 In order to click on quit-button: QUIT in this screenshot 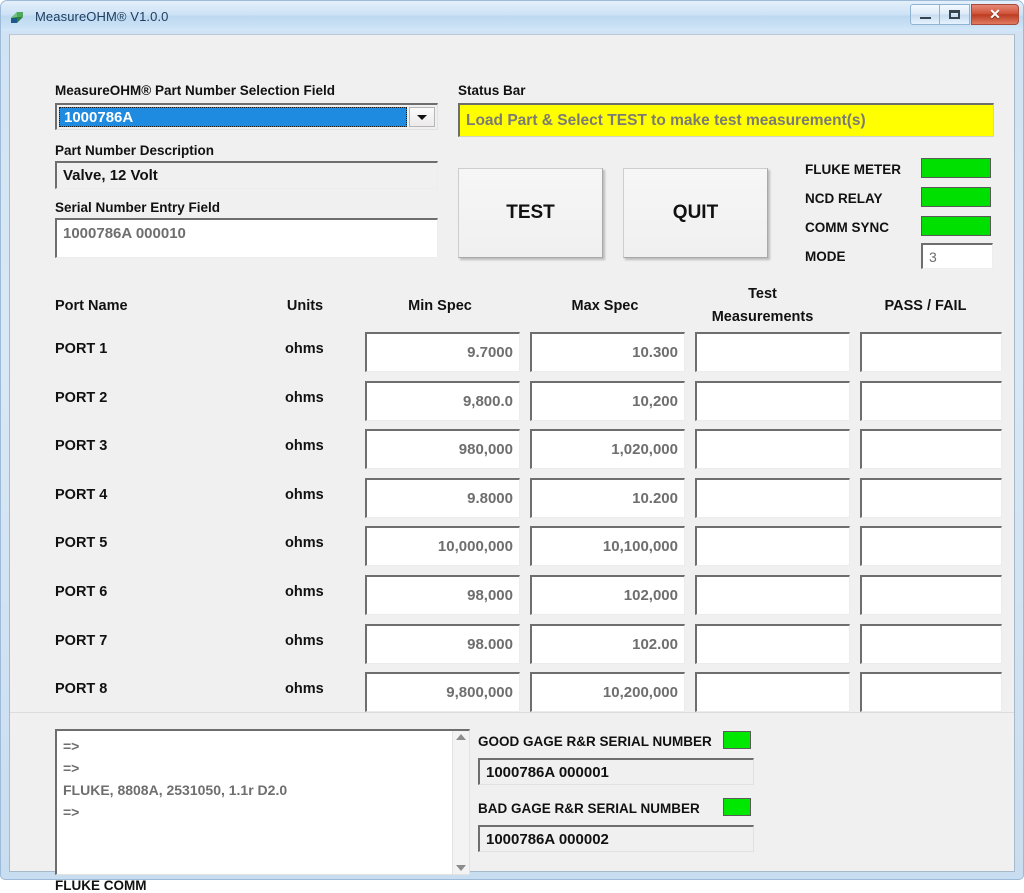, I will do `click(695, 213)`.